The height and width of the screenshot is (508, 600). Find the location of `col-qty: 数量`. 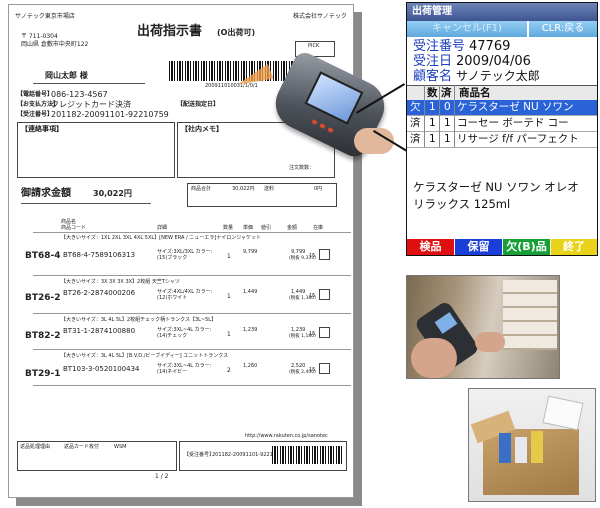

col-qty: 数量 is located at coordinates (228, 228).